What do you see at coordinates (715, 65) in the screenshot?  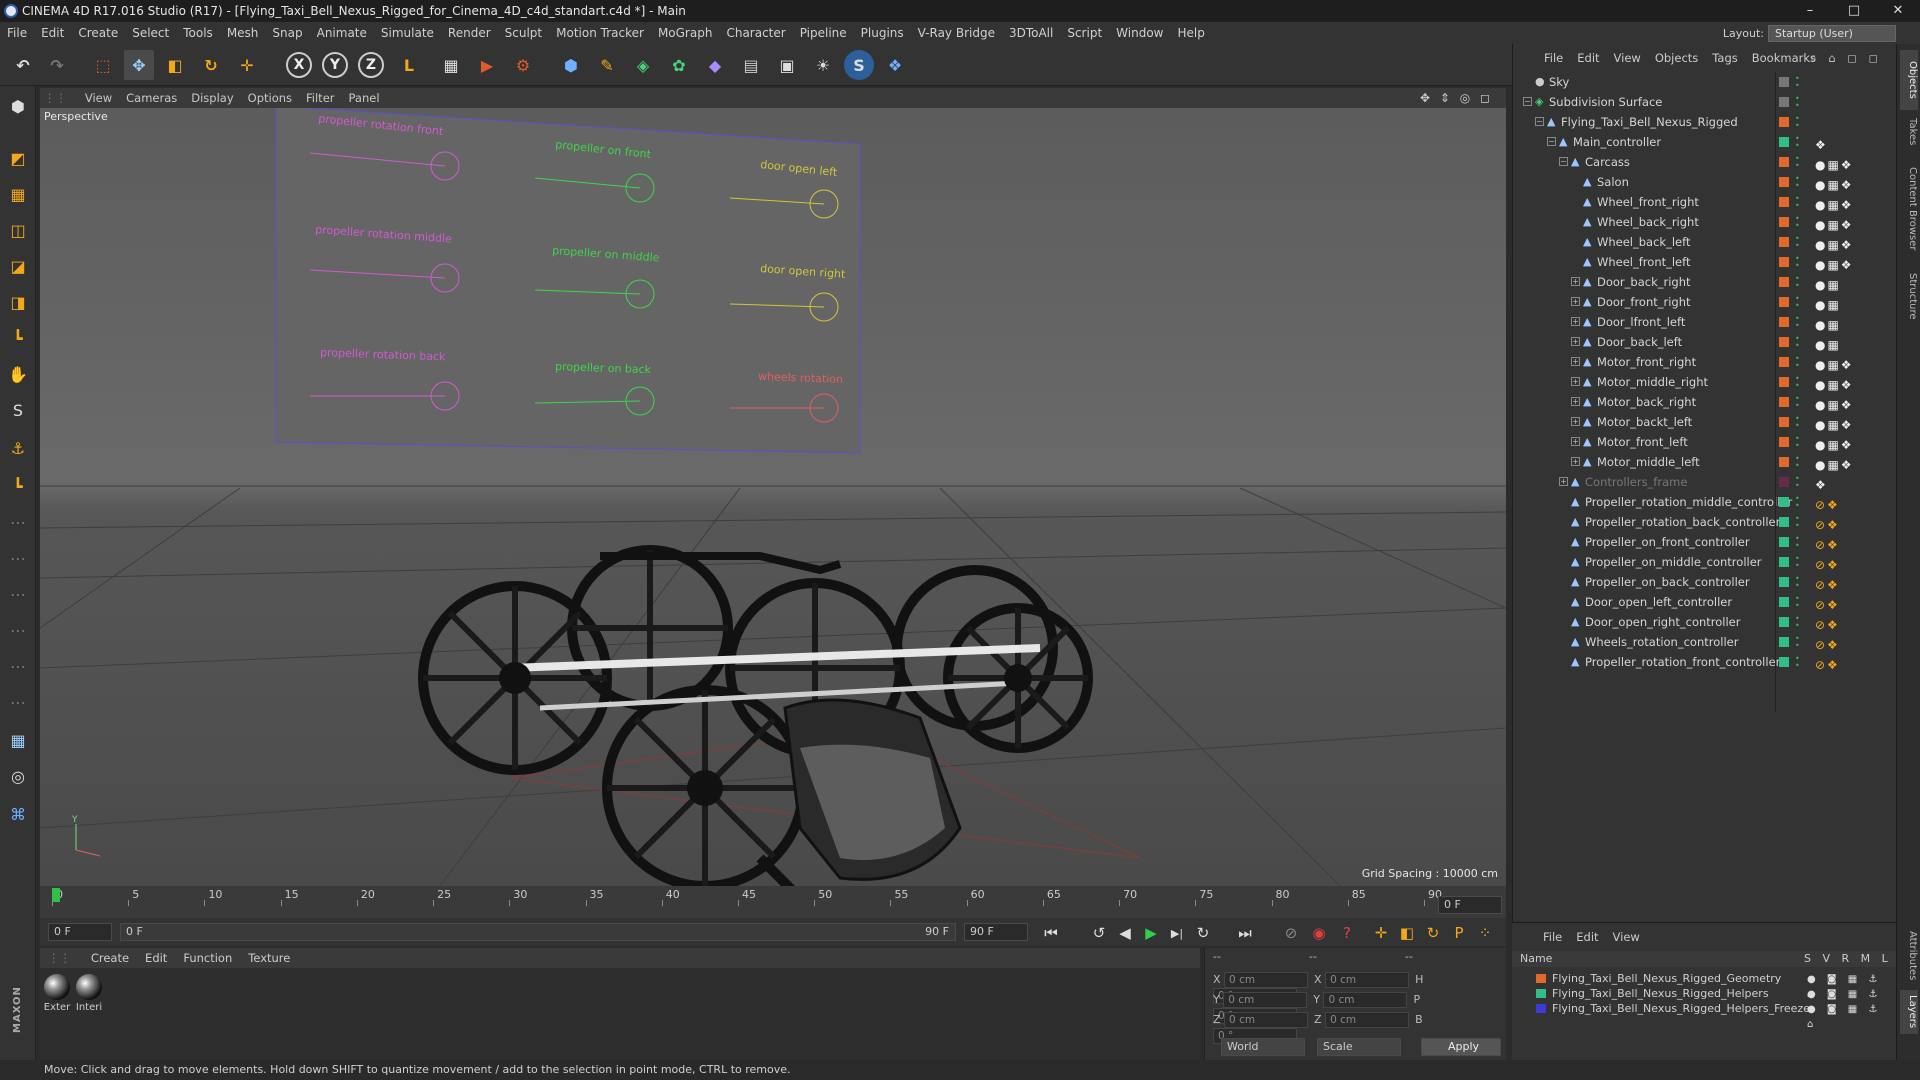 I see `deformer-icon: ◆` at bounding box center [715, 65].